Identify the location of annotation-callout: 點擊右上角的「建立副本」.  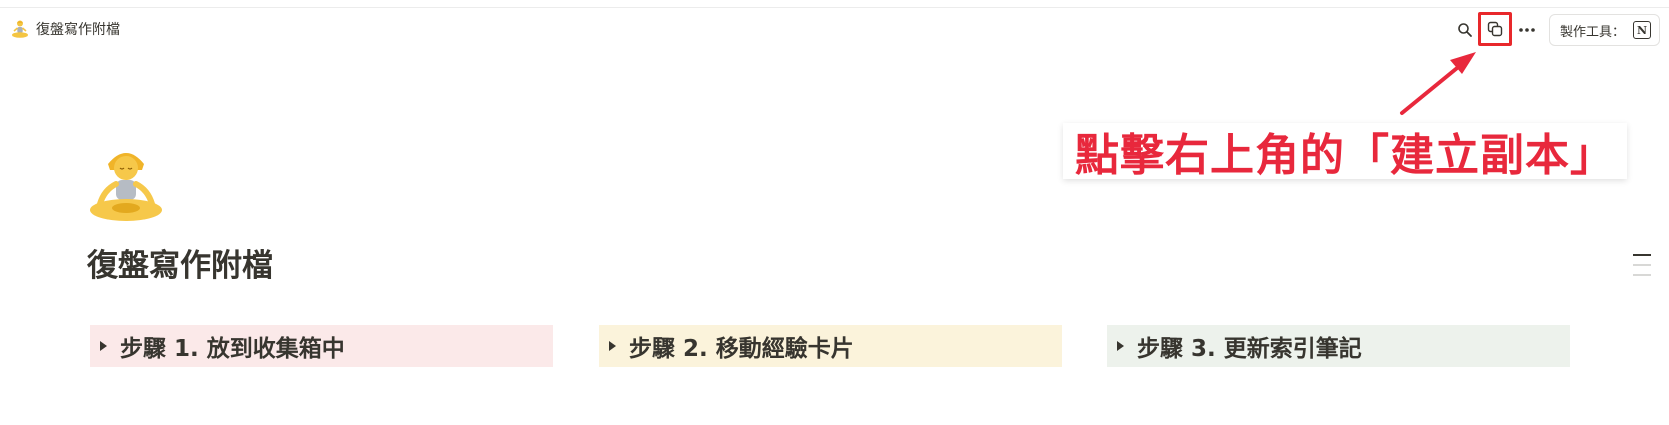
(1345, 152).